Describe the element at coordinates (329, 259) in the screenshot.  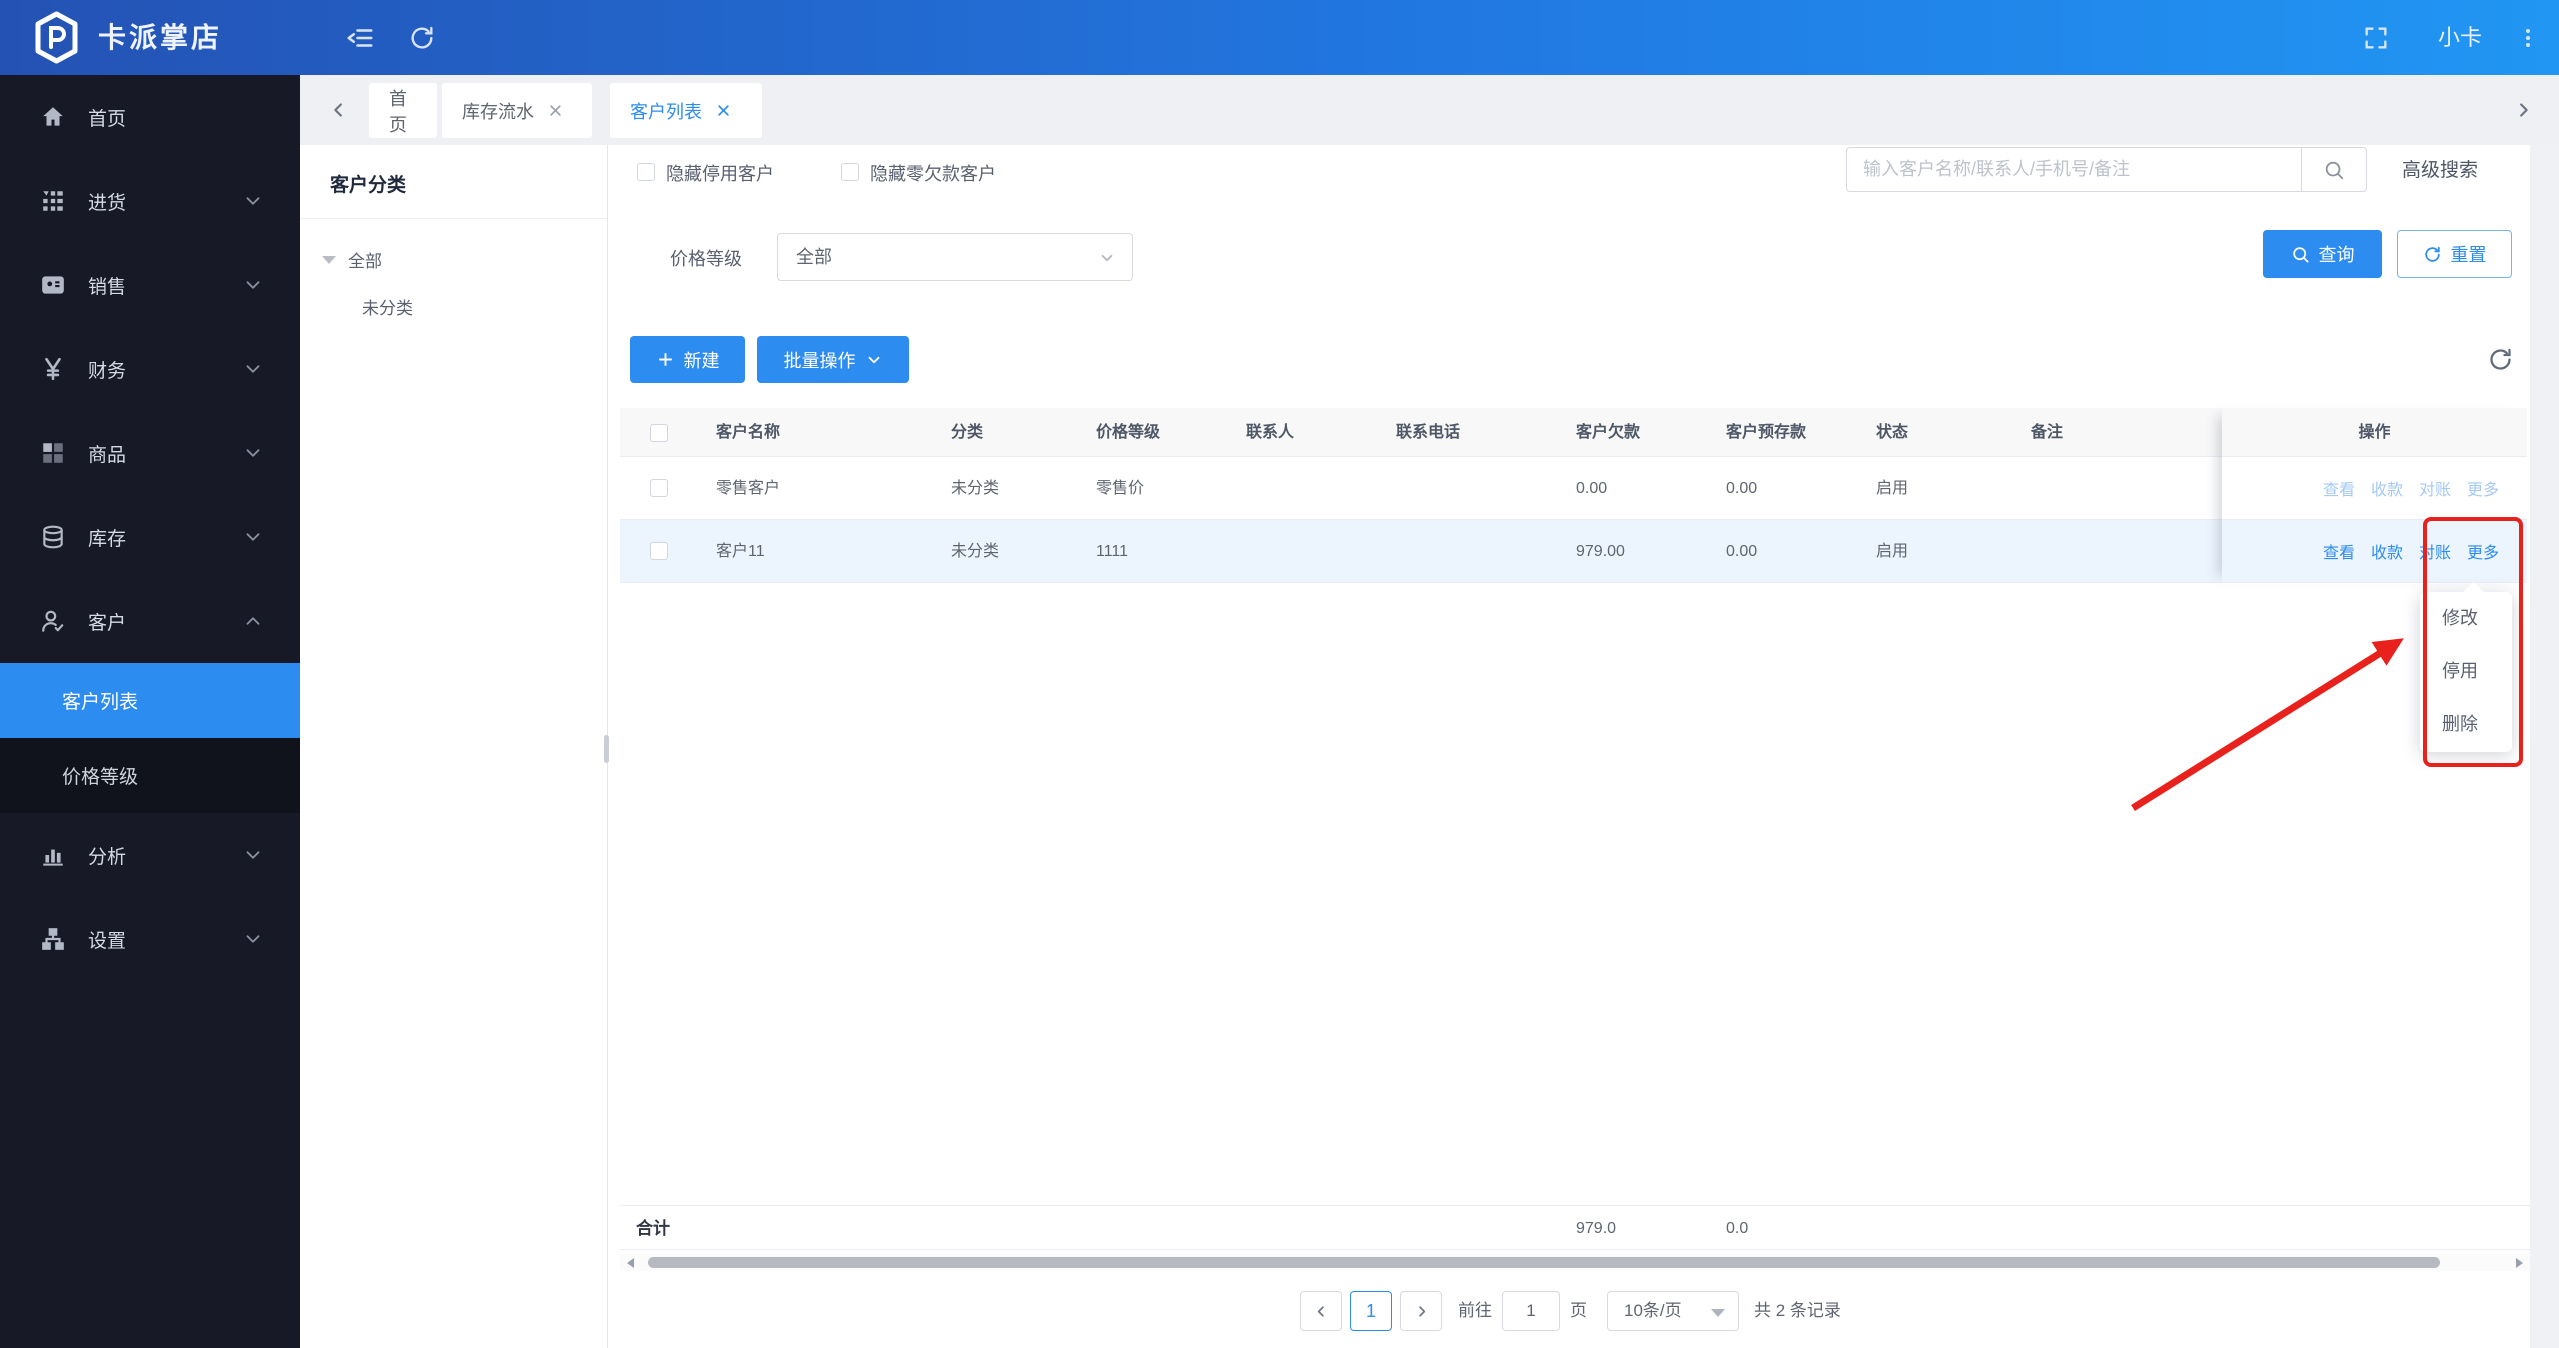
I see `tree-caret-icon` at that location.